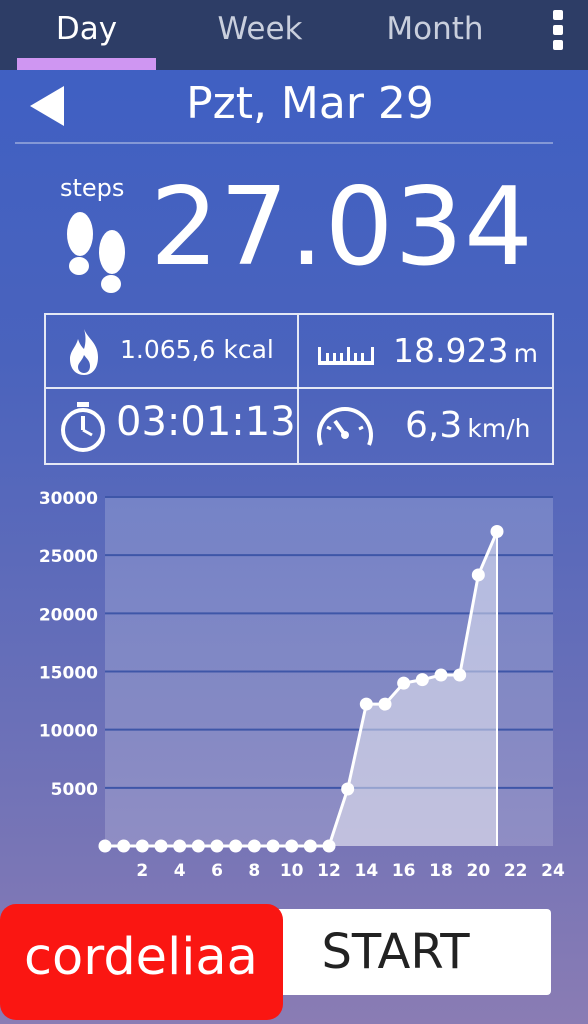  I want to click on distance-cell: 18.923 m, so click(425, 351).